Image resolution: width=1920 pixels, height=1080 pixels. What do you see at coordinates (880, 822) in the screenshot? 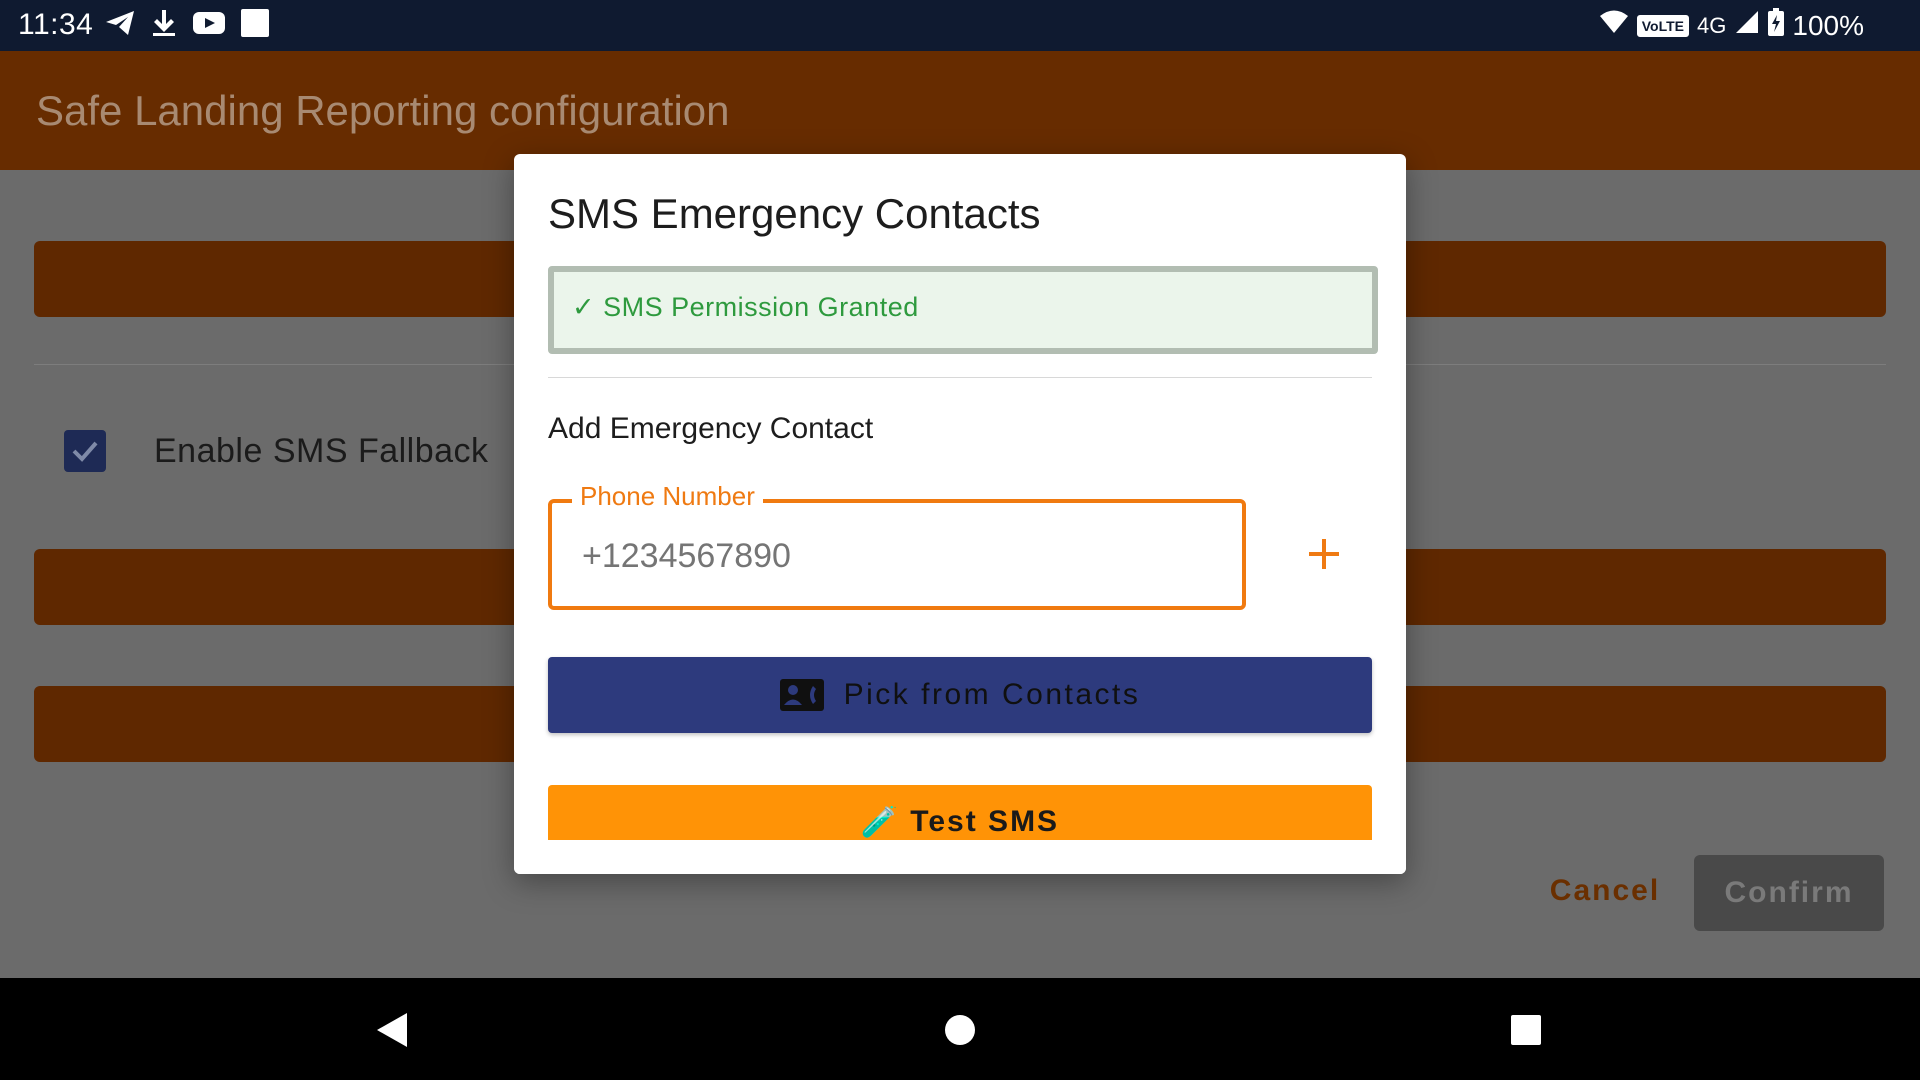
I see `test-tube-icon: 🧪` at bounding box center [880, 822].